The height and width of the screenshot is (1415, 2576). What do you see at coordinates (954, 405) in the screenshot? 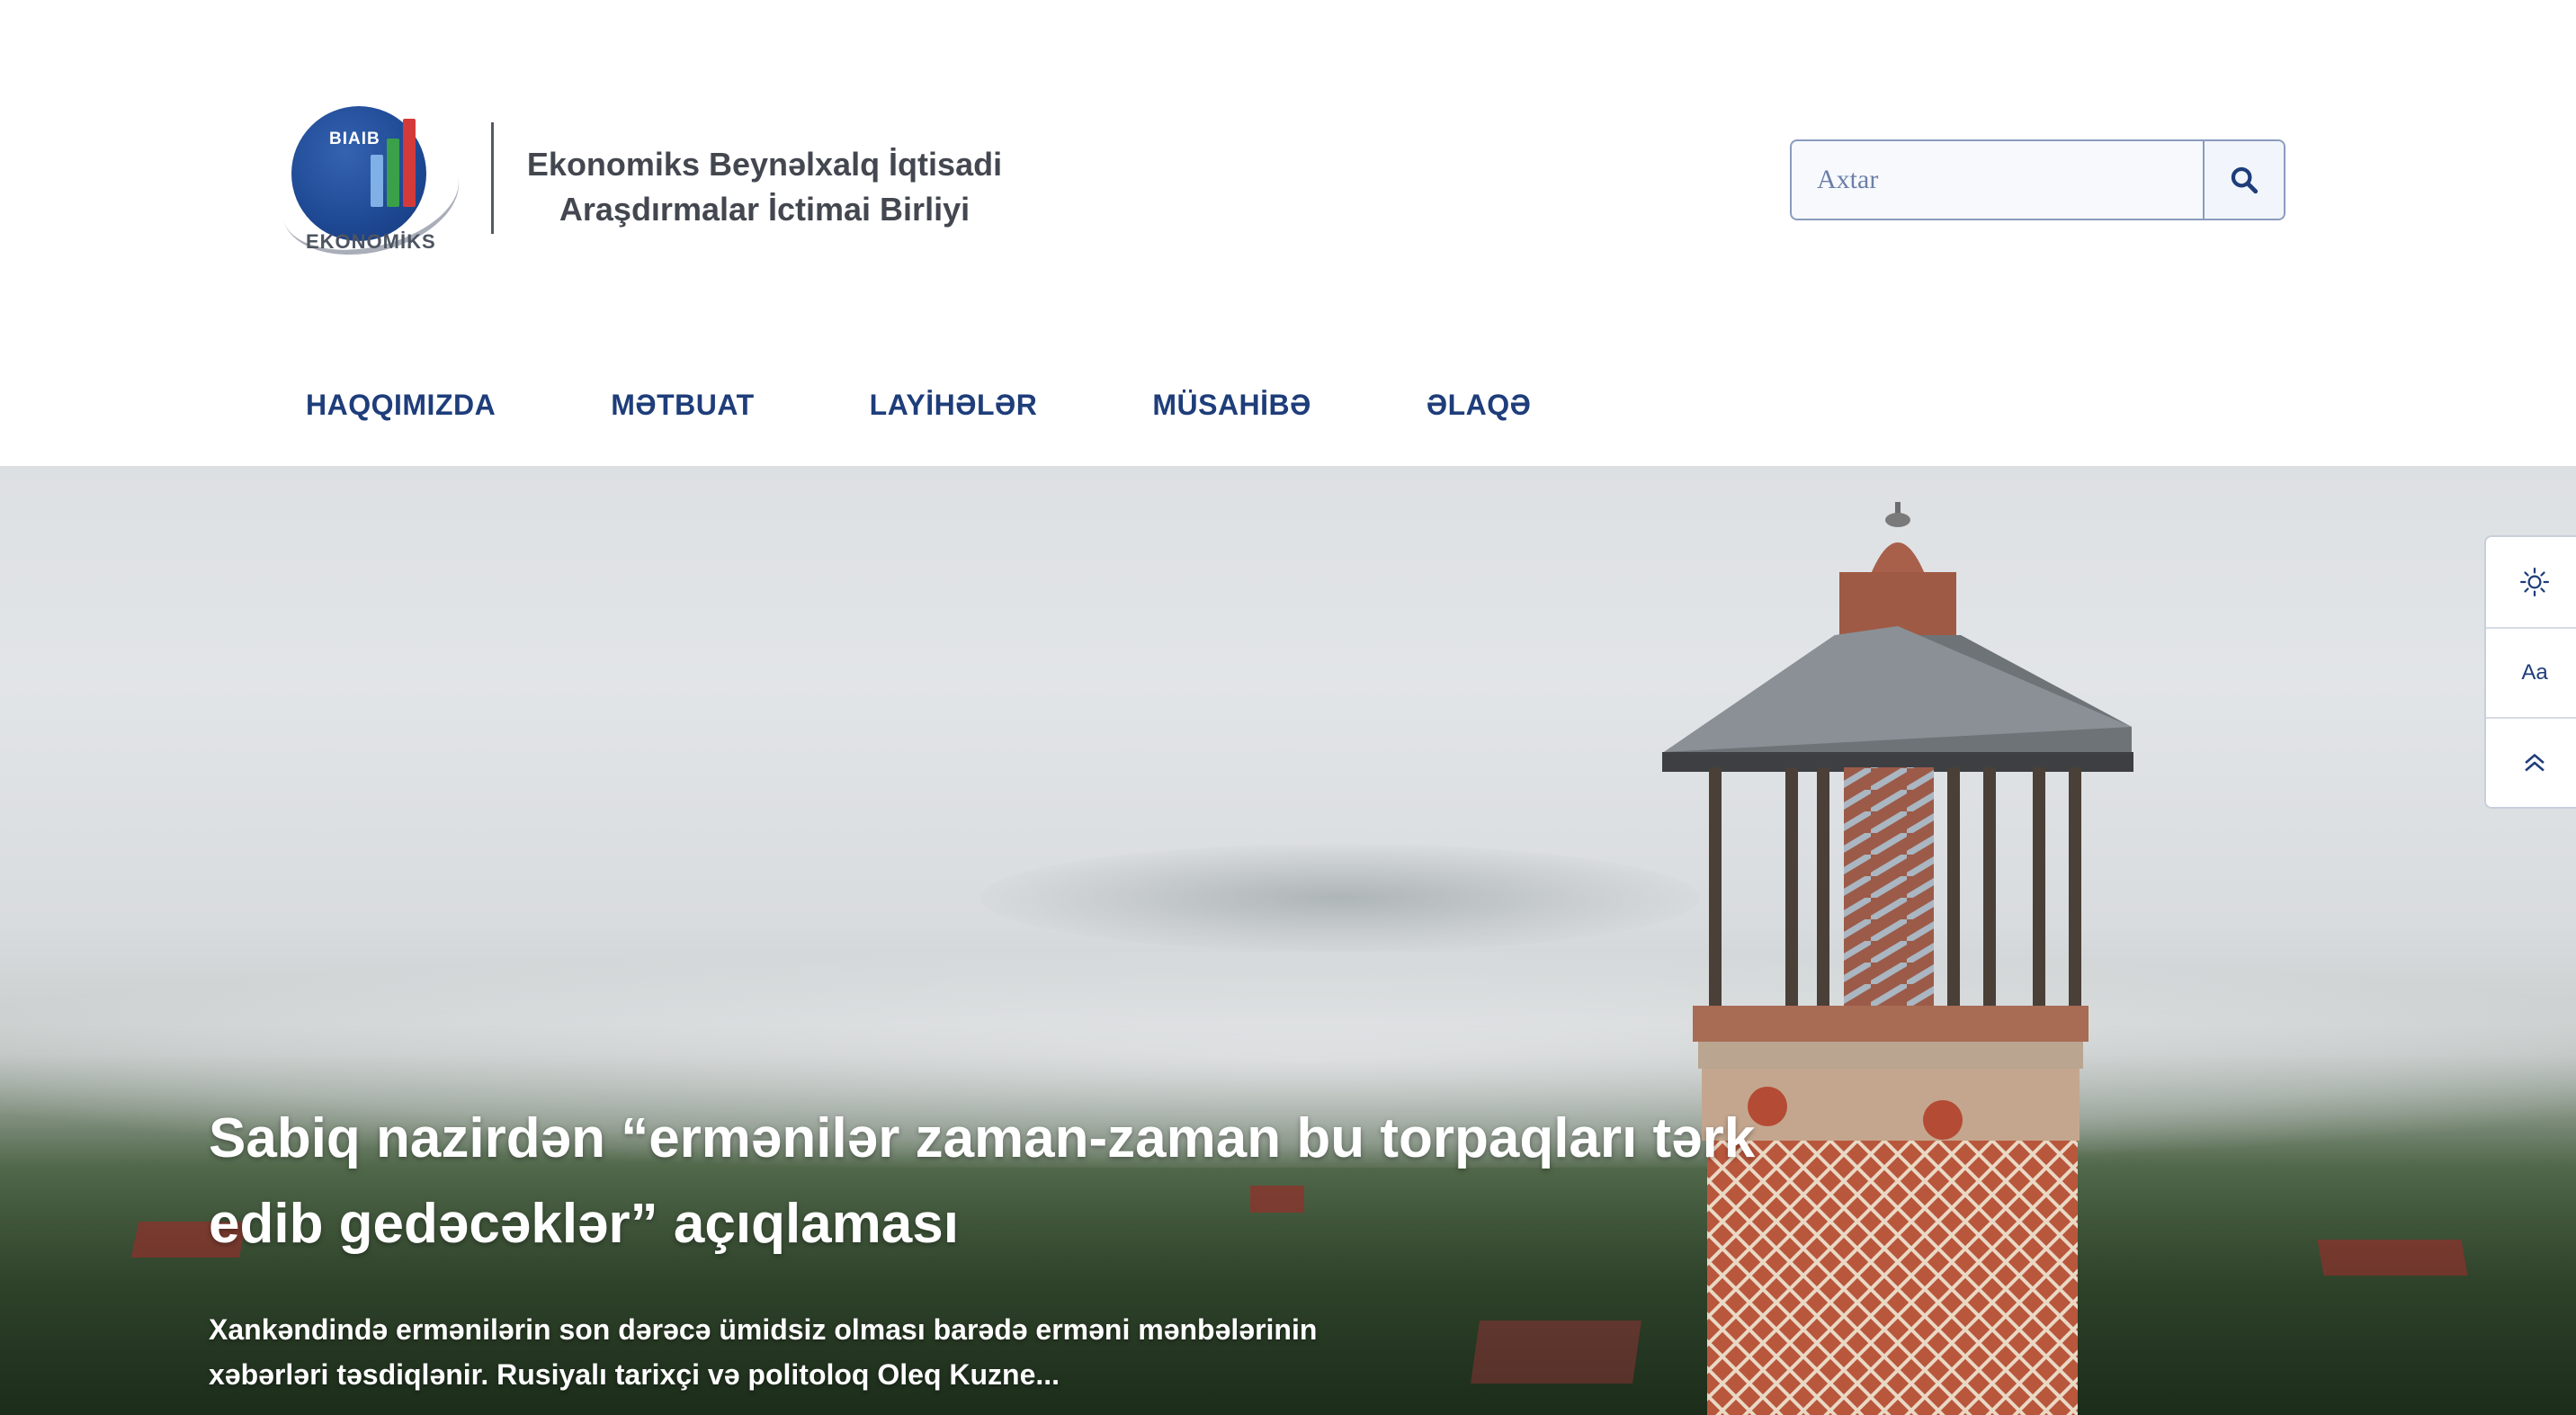
I see `nav-item-layiheler: LAYİHƏLƏR` at bounding box center [954, 405].